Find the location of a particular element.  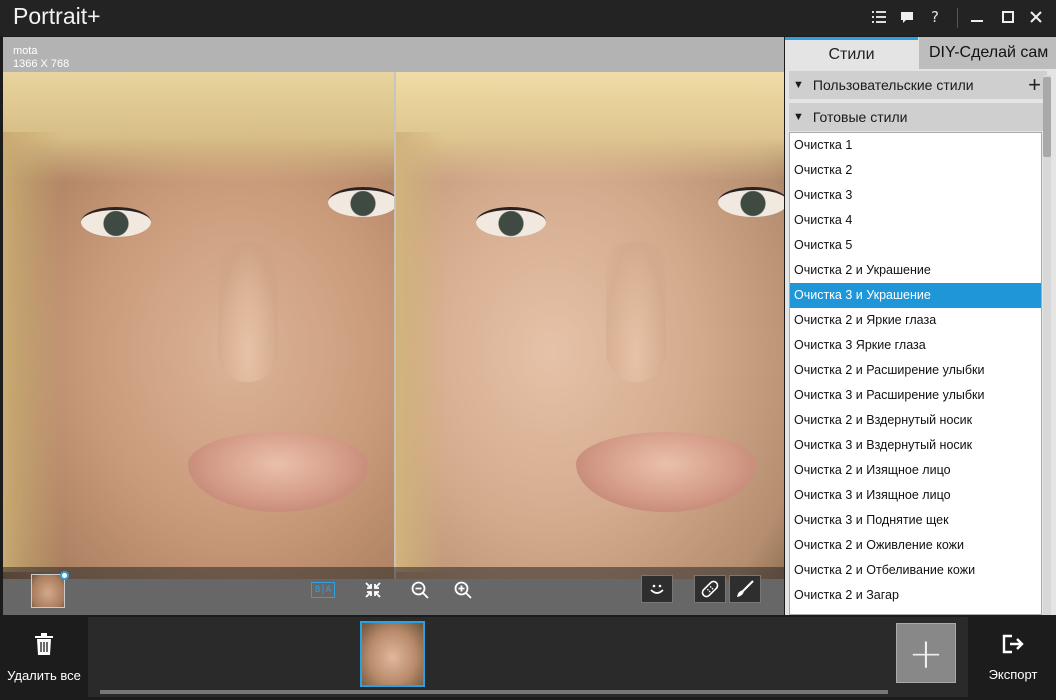

app-title: Portrait+ is located at coordinates (57, 16).